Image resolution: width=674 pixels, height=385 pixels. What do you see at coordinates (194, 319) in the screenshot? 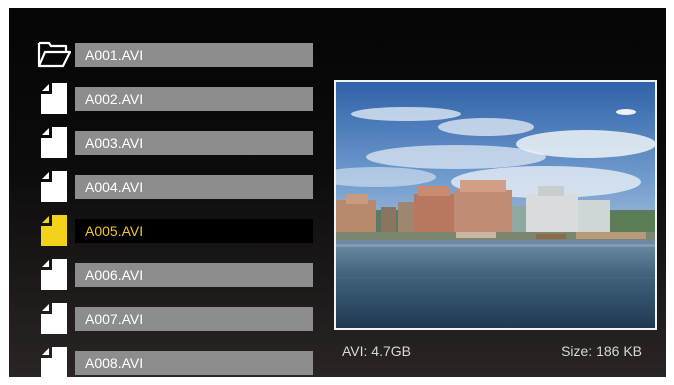
I see `file-name: A007.AVI` at bounding box center [194, 319].